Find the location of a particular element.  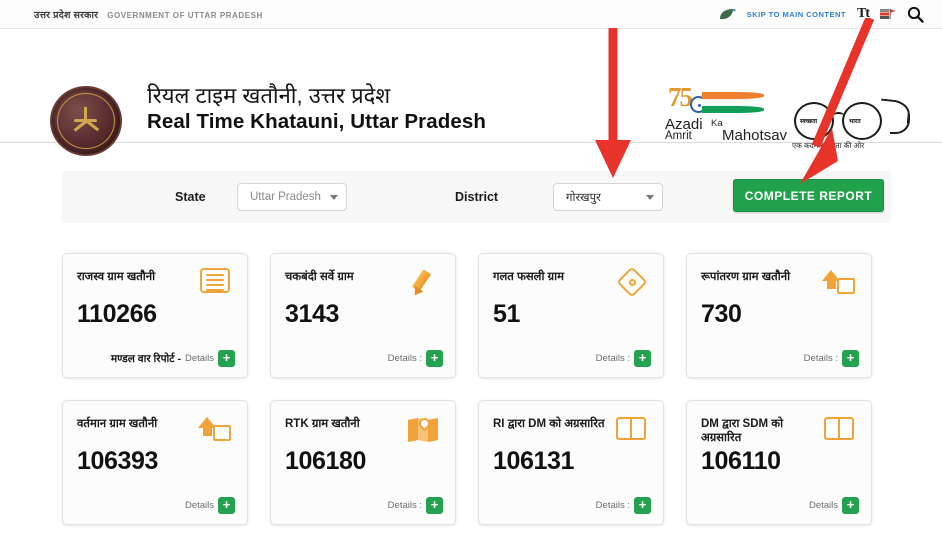

stat-card: वर्तमान ग्राम खतौनी 106393 Details + is located at coordinates (155, 462).